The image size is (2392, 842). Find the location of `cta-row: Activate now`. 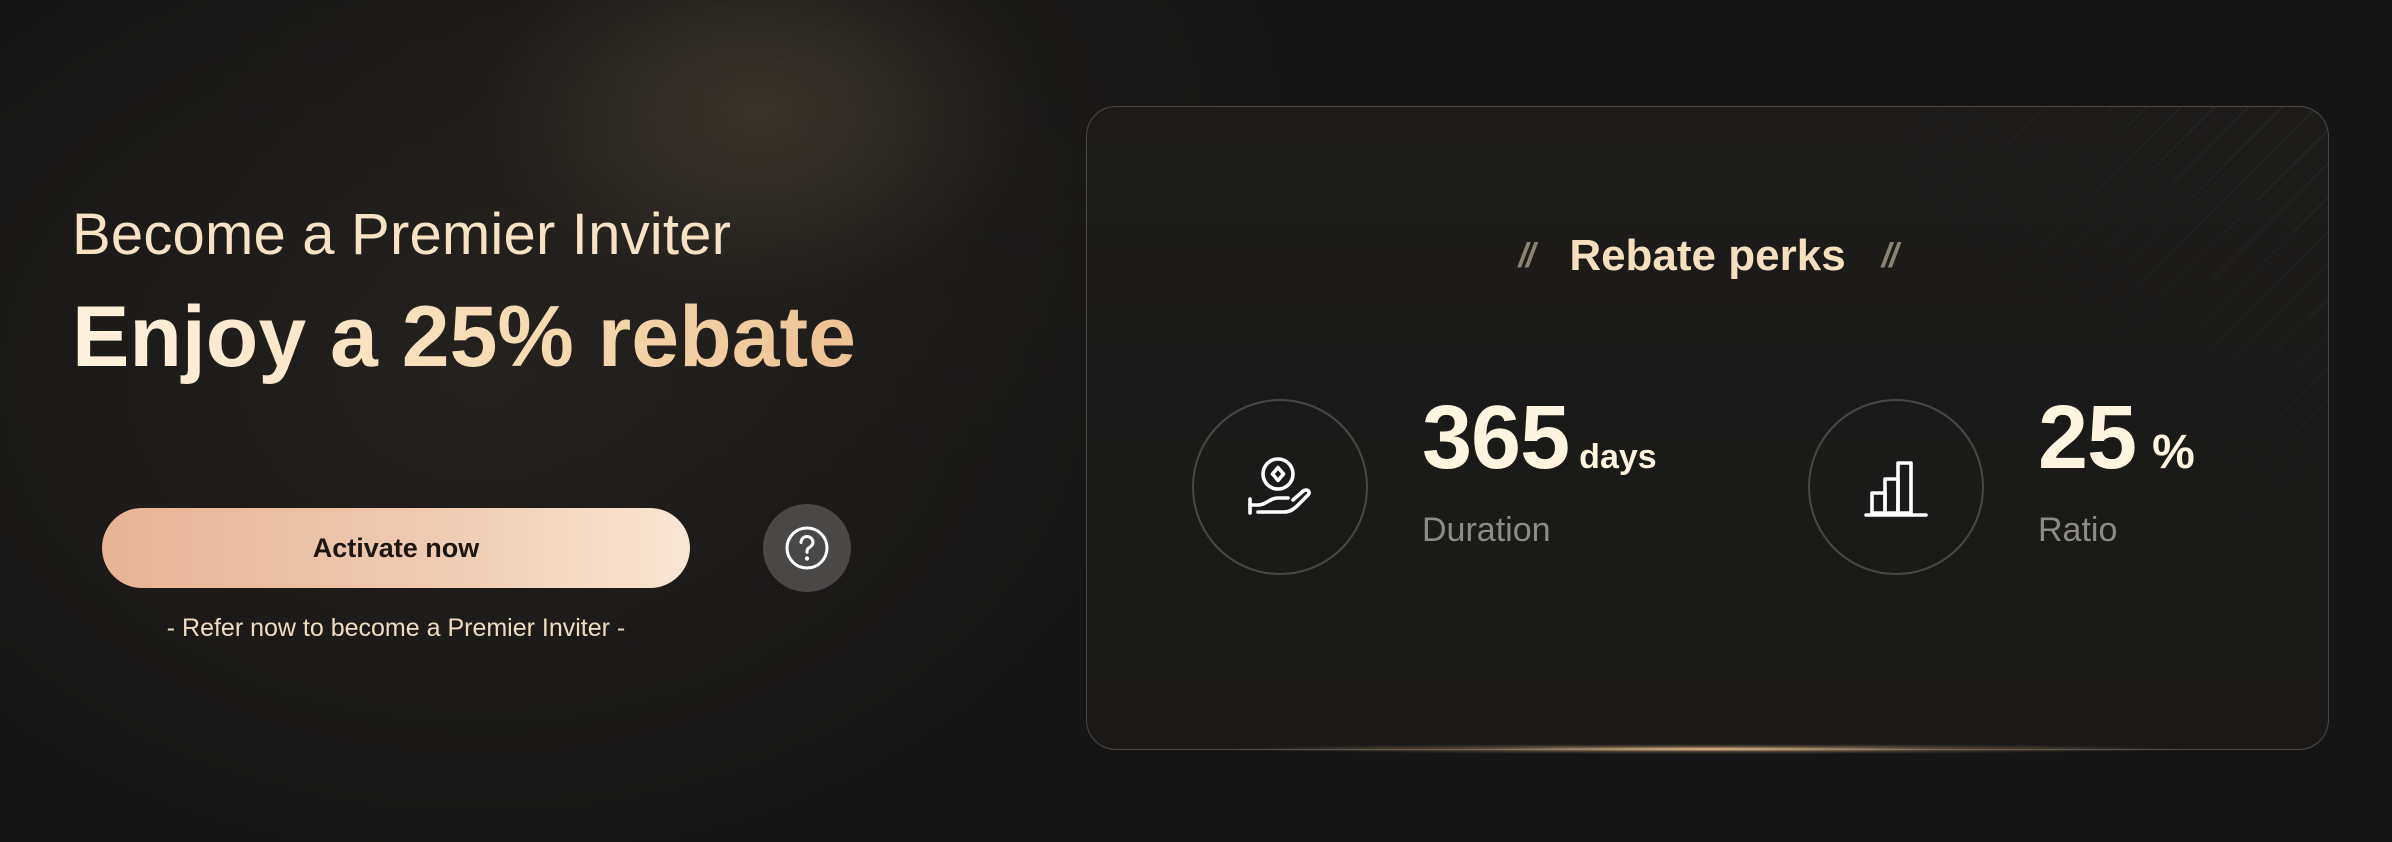

cta-row: Activate now is located at coordinates (482, 548).